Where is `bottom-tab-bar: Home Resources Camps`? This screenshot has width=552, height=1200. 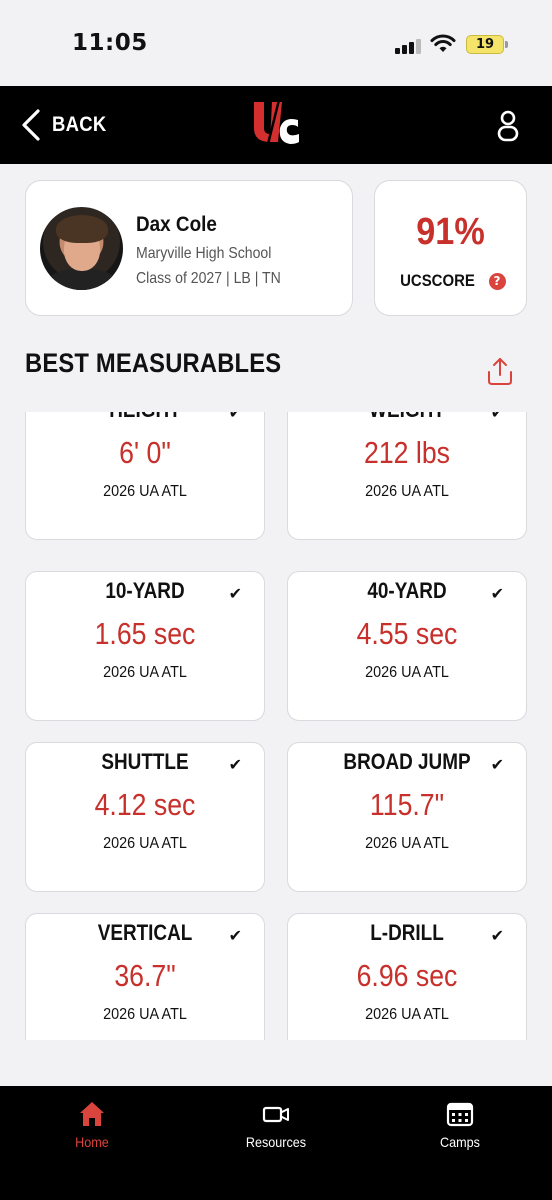
bottom-tab-bar: Home Resources Camps is located at coordinates (276, 1143).